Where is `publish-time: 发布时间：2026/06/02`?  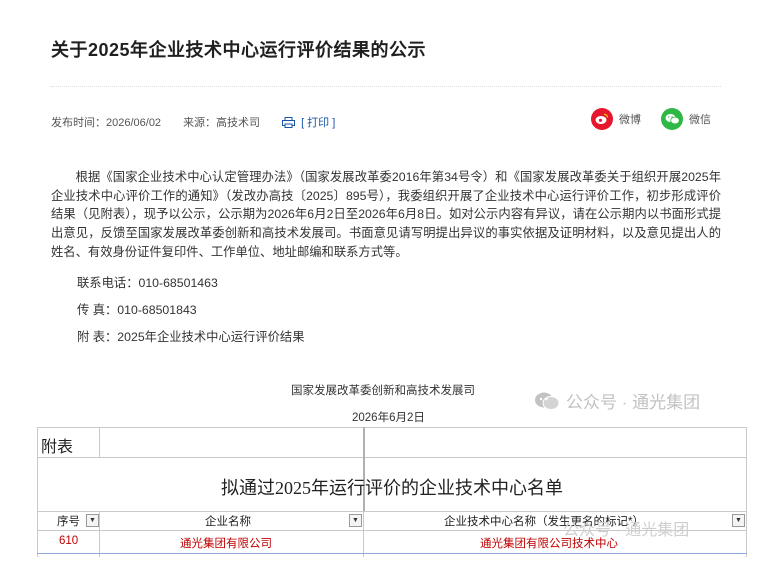
publish-time: 发布时间：2026/06/02 is located at coordinates (106, 123).